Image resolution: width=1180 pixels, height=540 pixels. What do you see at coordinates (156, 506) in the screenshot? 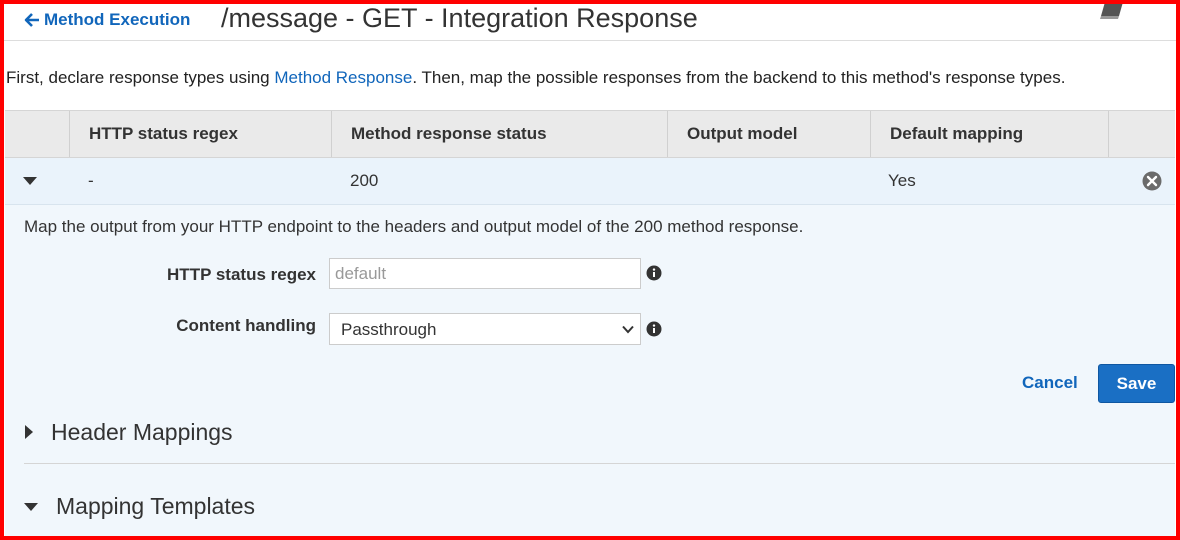
I see `mapping-templates-label: Mapping Templates` at bounding box center [156, 506].